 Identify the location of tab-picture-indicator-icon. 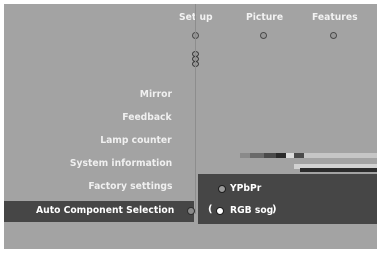
(263, 35).